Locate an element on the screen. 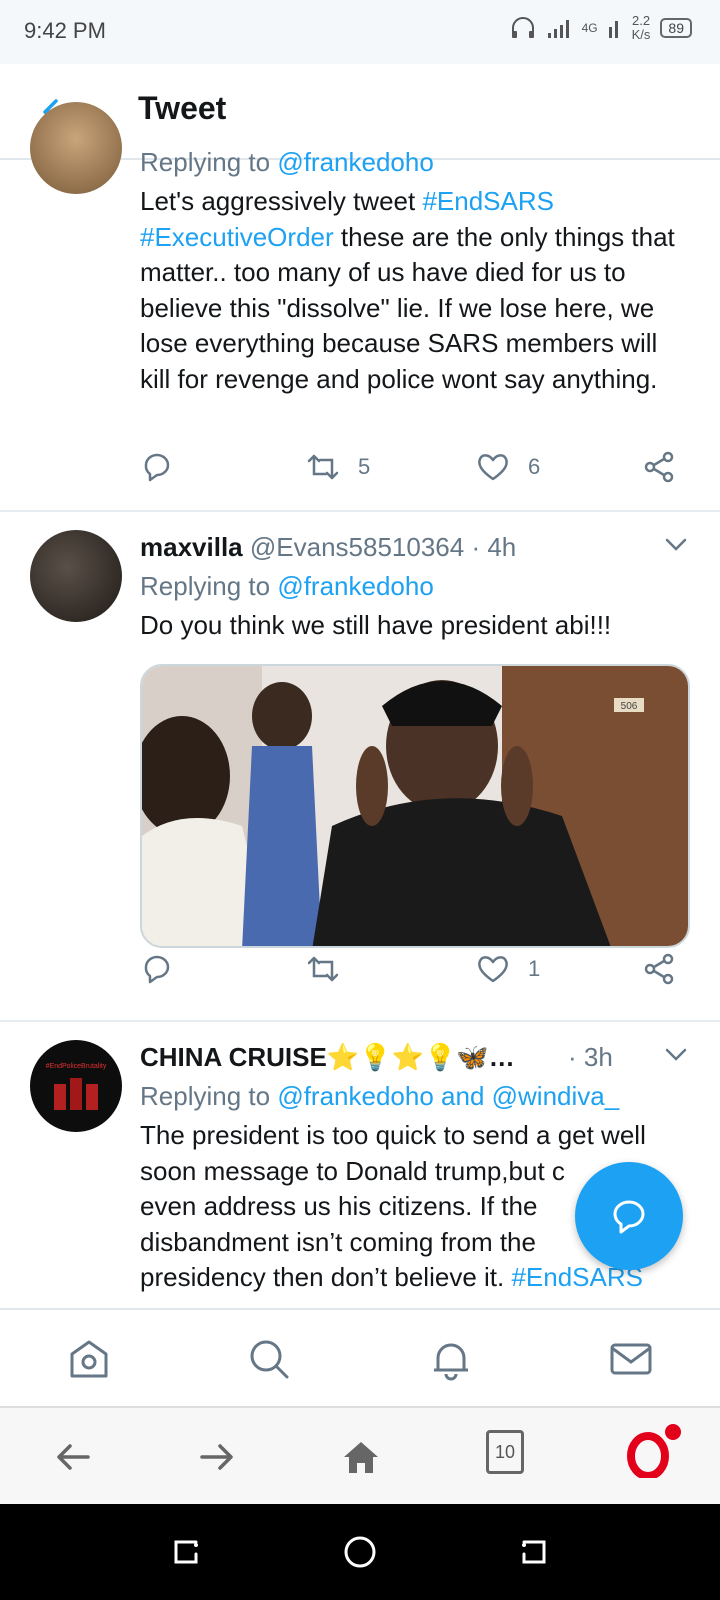  retweet-button: 5 is located at coordinates (338, 467).